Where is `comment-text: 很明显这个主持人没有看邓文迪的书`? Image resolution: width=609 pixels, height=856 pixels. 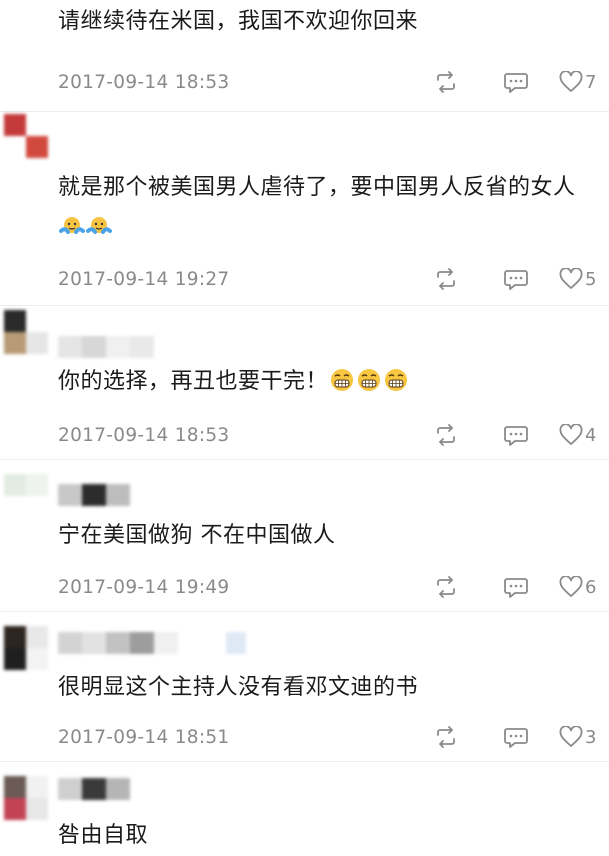 comment-text: 很明显这个主持人没有看邓文迪的书 is located at coordinates (238, 687).